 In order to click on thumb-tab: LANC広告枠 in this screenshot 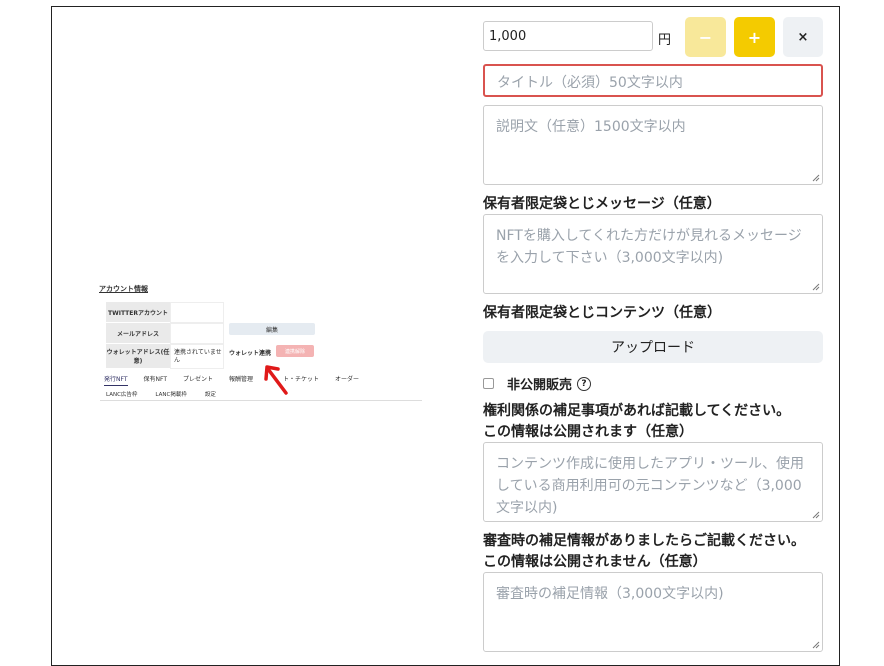, I will do `click(122, 395)`.